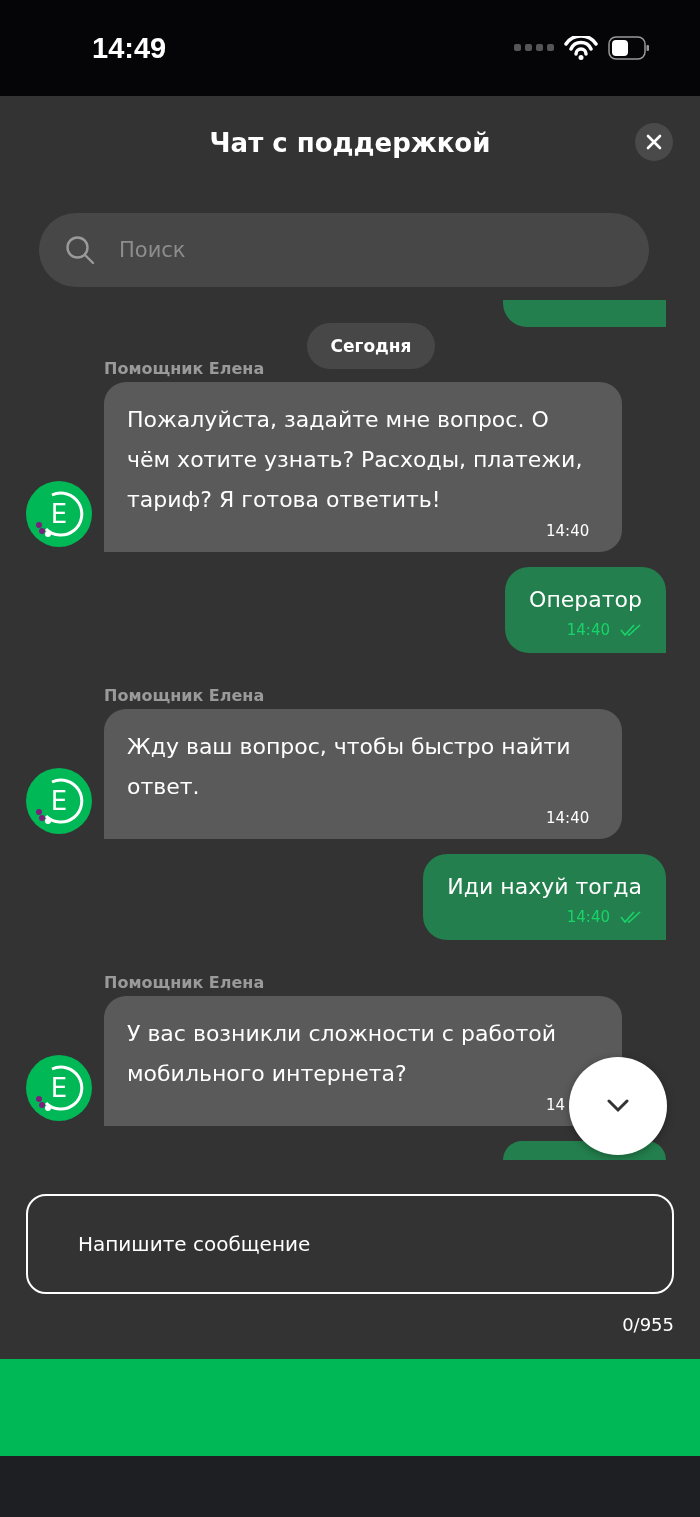 The height and width of the screenshot is (1517, 700). What do you see at coordinates (648, 1324) in the screenshot?
I see `character-counter: 0/955` at bounding box center [648, 1324].